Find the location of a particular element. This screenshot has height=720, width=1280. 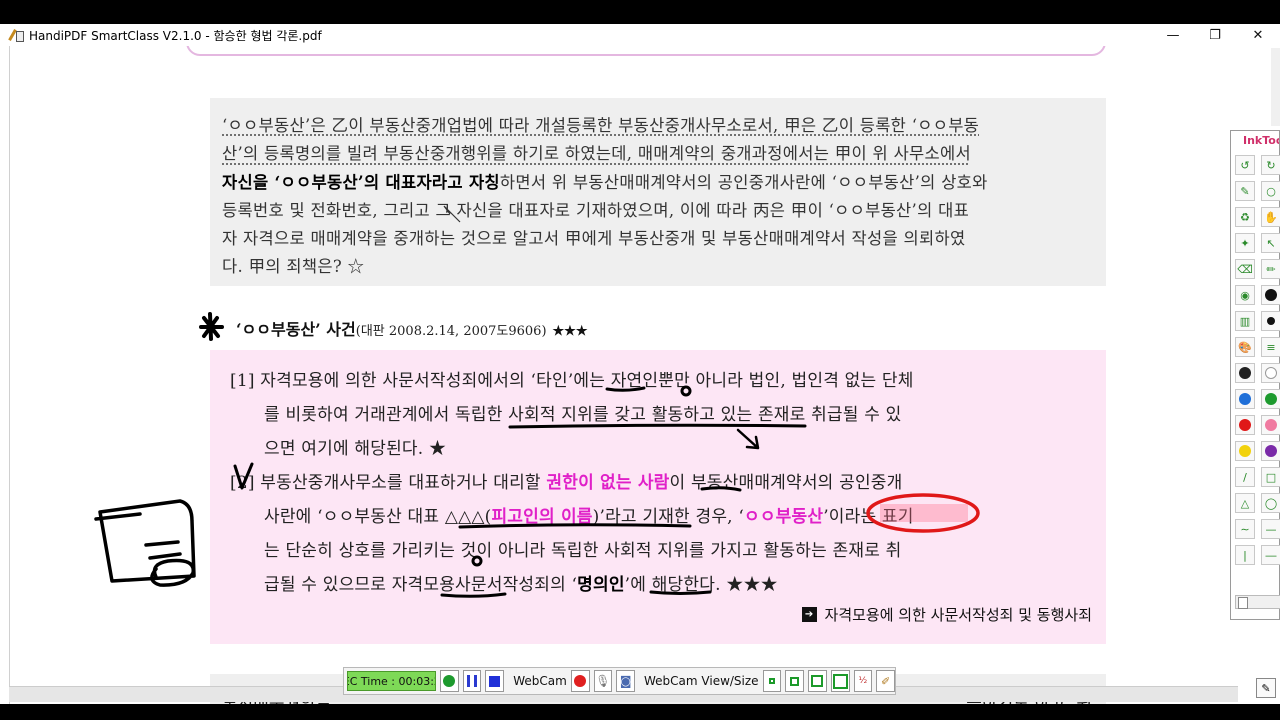

record-icon is located at coordinates (449, 681).